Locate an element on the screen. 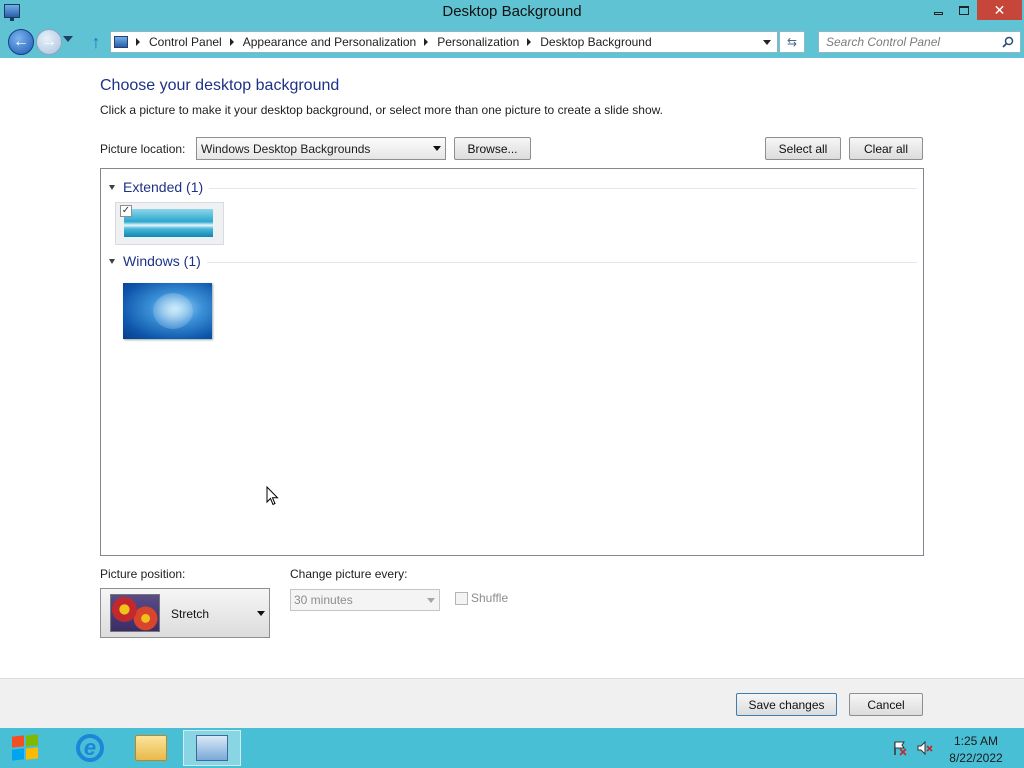 The height and width of the screenshot is (768, 1024). action-center-flag-icon is located at coordinates (900, 748).